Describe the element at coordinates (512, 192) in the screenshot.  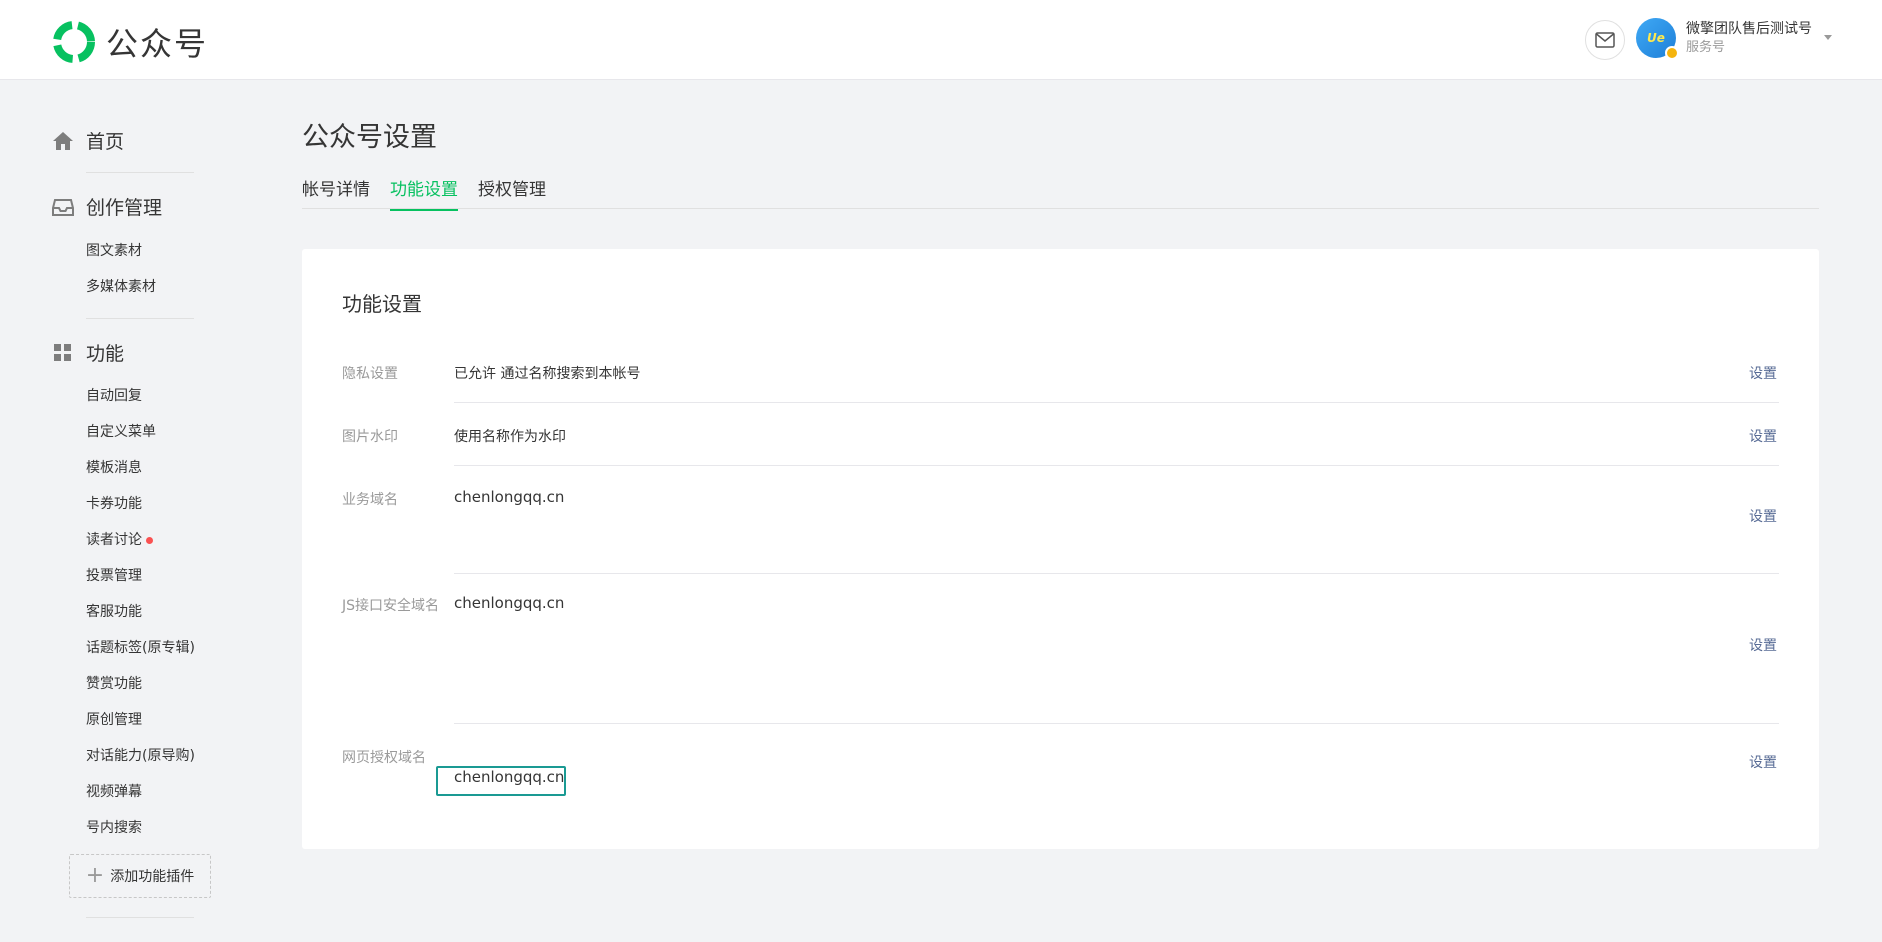
I see `tab-authorization: 授权管理` at that location.